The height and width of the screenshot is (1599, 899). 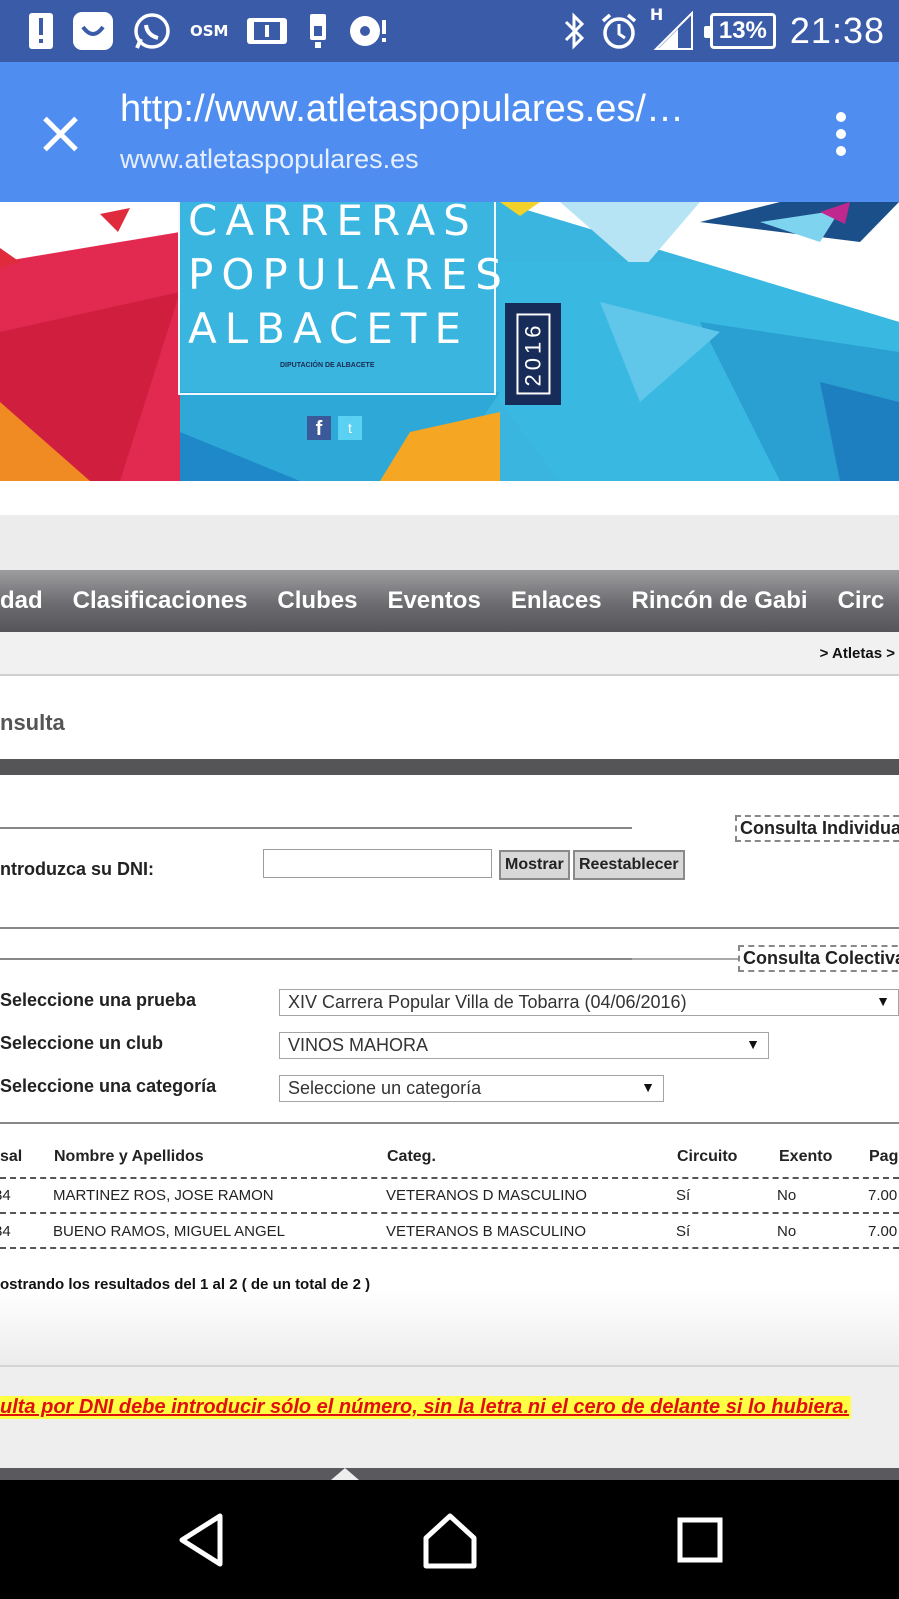 I want to click on banner-year-text: 2016, so click(x=533, y=354).